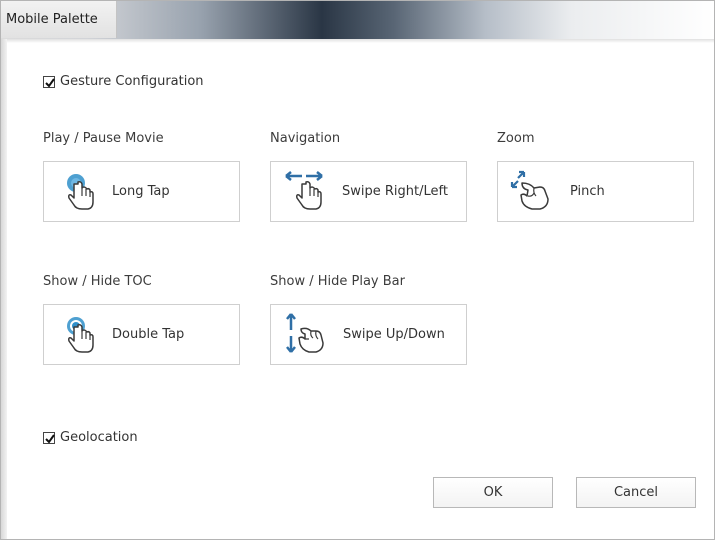 This screenshot has width=715, height=540. I want to click on geolocation-checkbox, so click(49, 437).